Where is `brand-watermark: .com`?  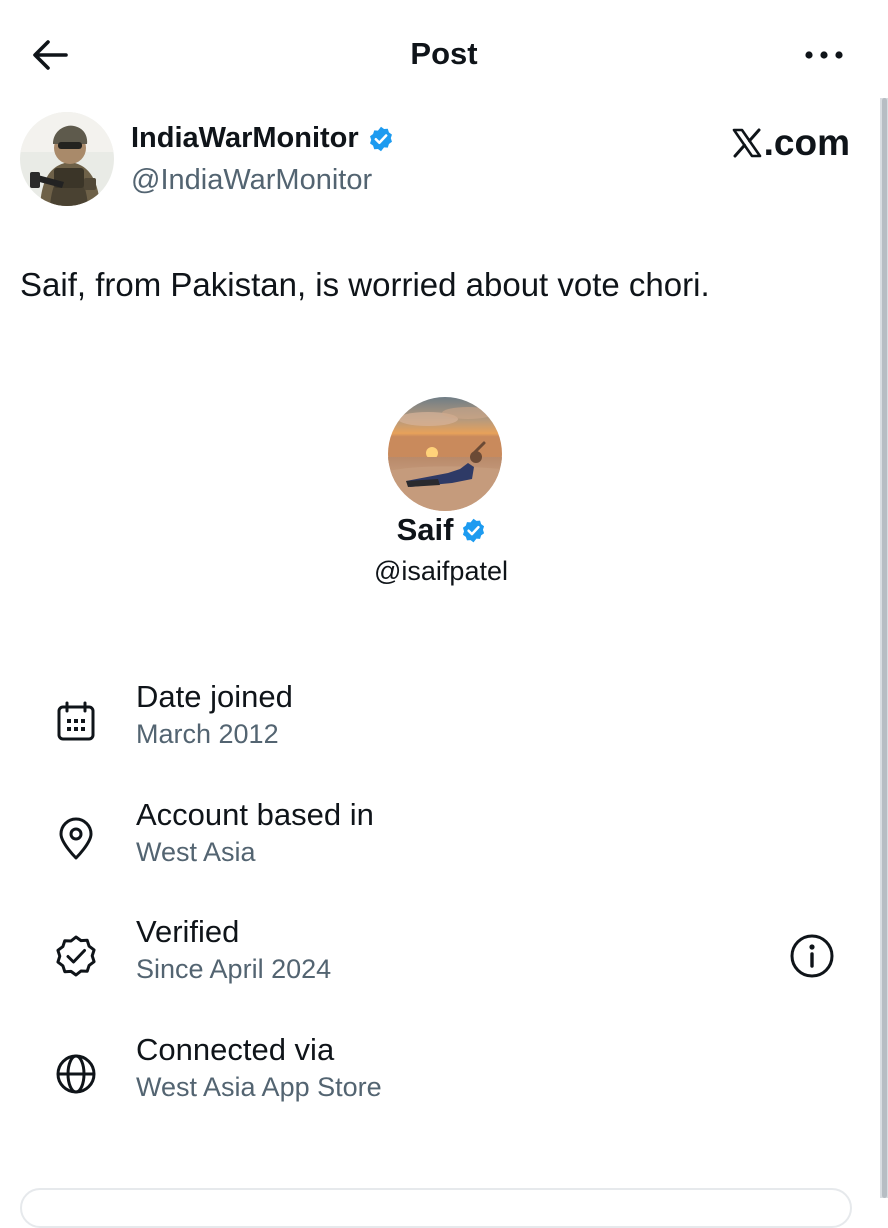 brand-watermark: .com is located at coordinates (791, 143).